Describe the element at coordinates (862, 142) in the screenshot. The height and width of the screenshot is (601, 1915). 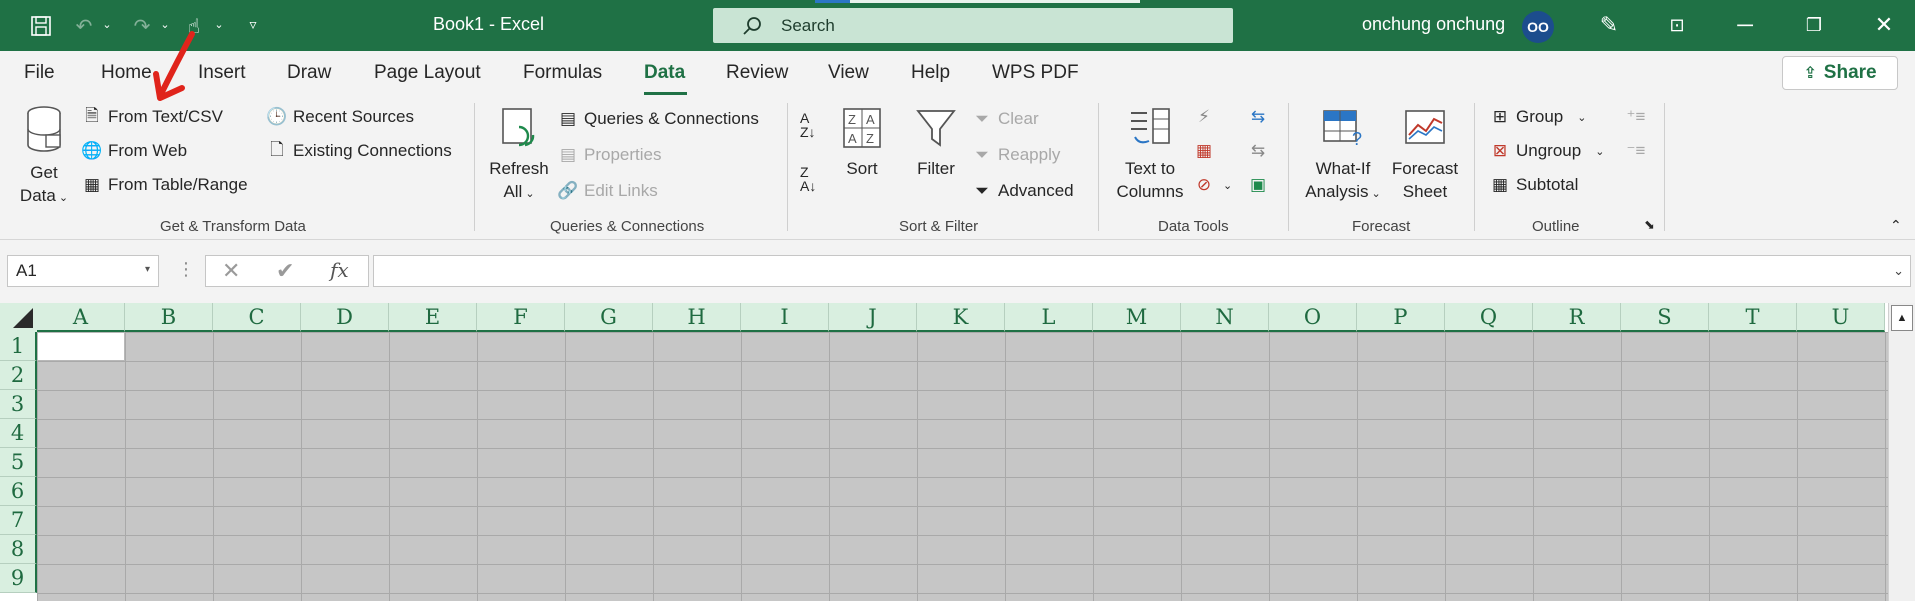
I see `sort-button: ZAAZ Sort` at that location.